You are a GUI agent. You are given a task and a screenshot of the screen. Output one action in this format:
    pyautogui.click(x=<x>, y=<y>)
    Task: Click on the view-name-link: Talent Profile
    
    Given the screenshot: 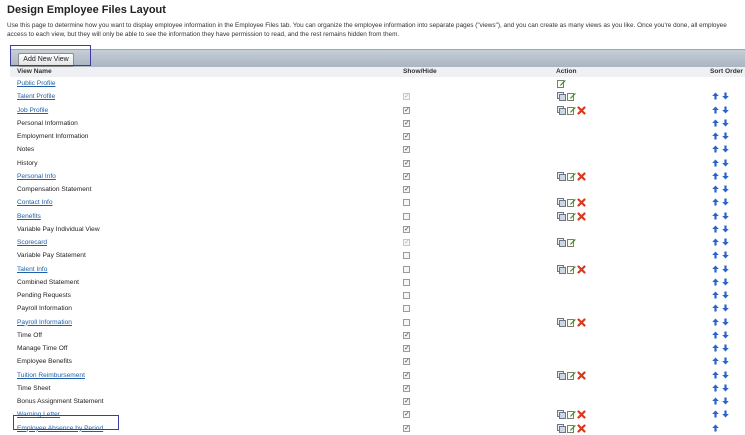 What is the action you would take?
    pyautogui.click(x=36, y=96)
    